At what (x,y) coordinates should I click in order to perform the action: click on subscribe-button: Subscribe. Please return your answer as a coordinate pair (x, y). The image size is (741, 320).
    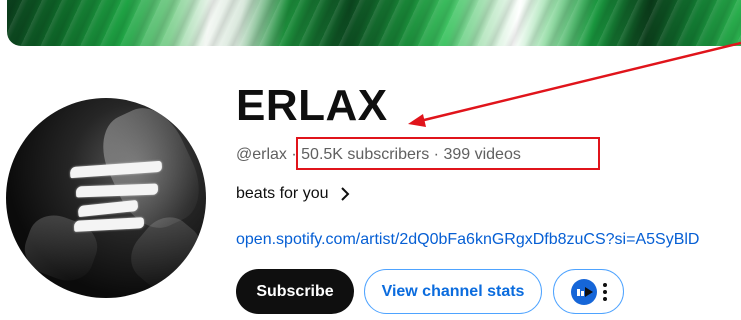
    Looking at the image, I should click on (295, 291).